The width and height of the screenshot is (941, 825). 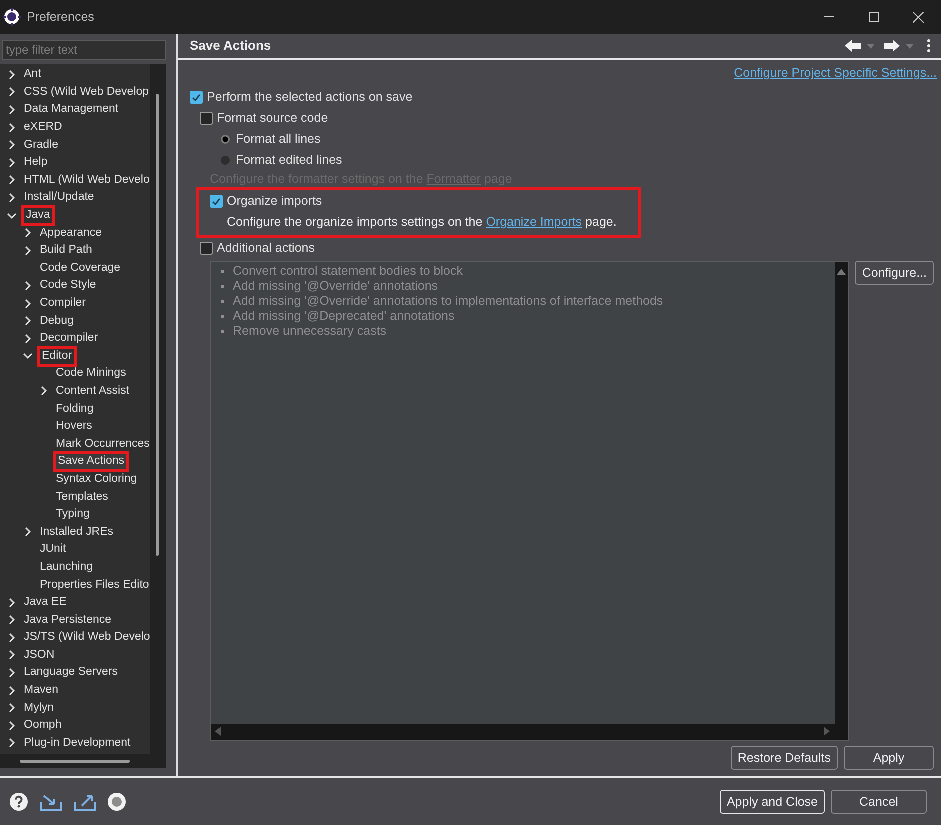 I want to click on tree-item: Hovers, so click(x=74, y=427).